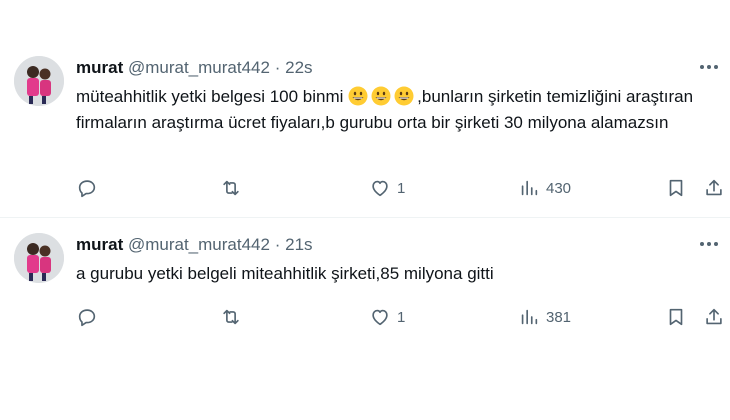  I want to click on timestamp: 21s, so click(298, 244).